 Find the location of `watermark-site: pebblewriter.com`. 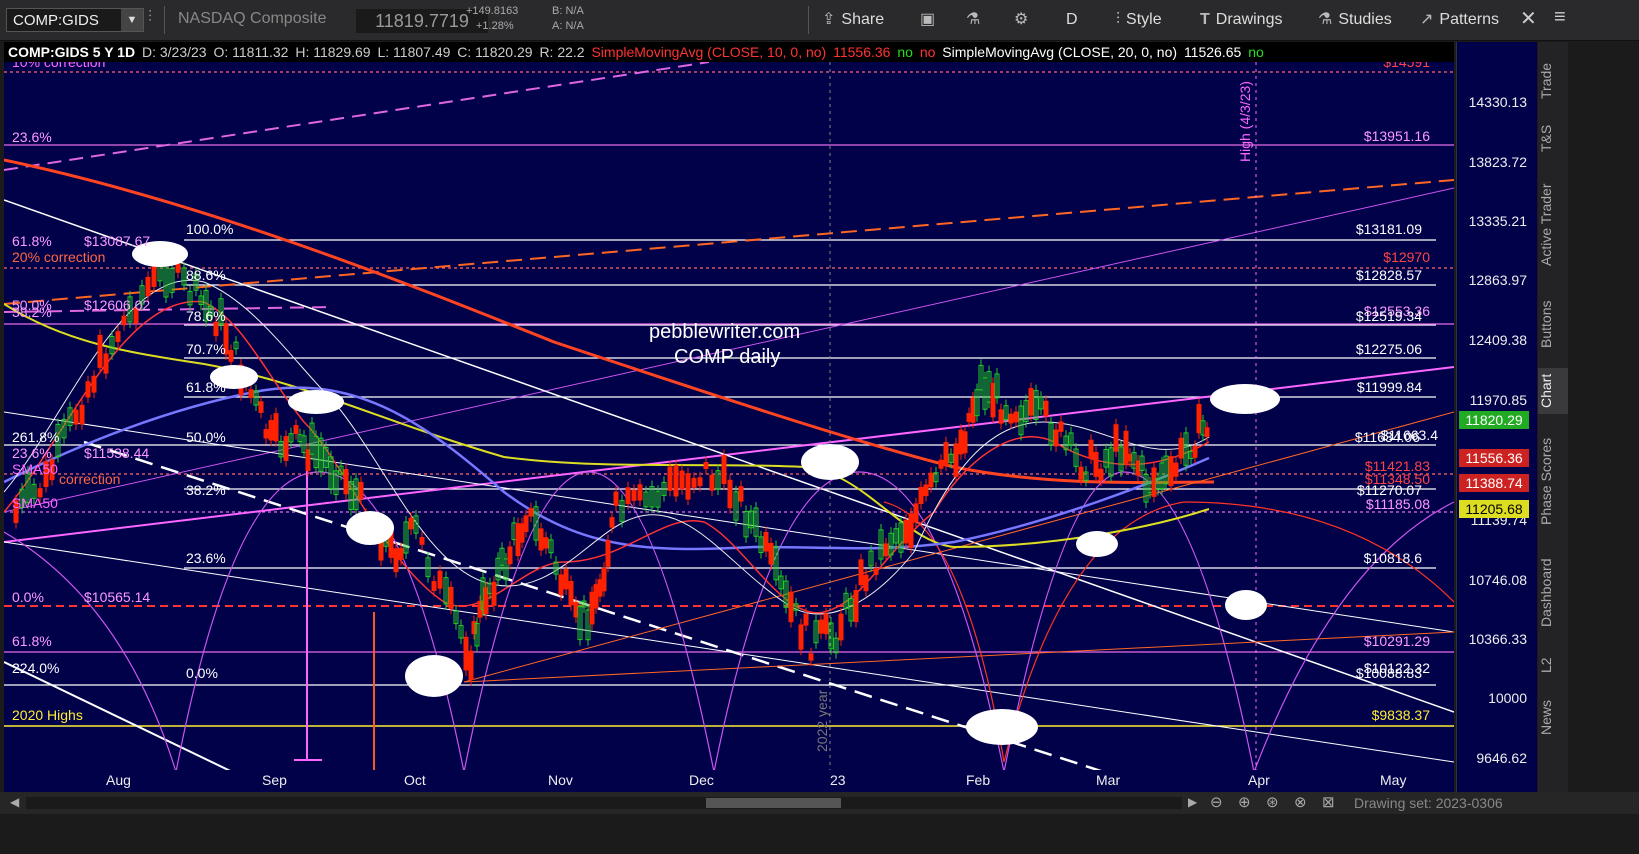

watermark-site: pebblewriter.com is located at coordinates (724, 332).